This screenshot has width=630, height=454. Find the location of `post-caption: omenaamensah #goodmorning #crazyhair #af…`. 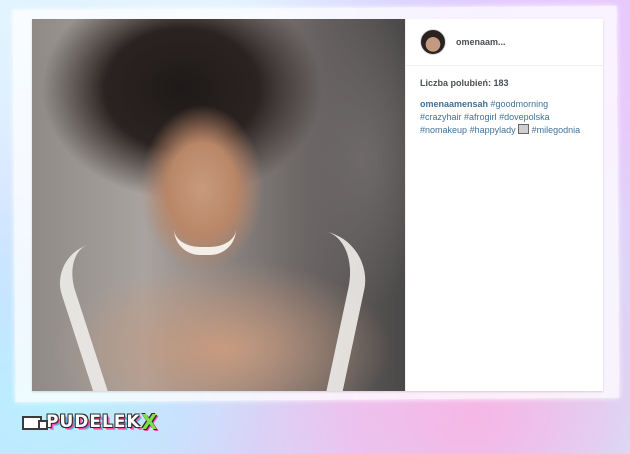

post-caption: omenaamensah #goodmorning #crazyhair #af… is located at coordinates (504, 112).